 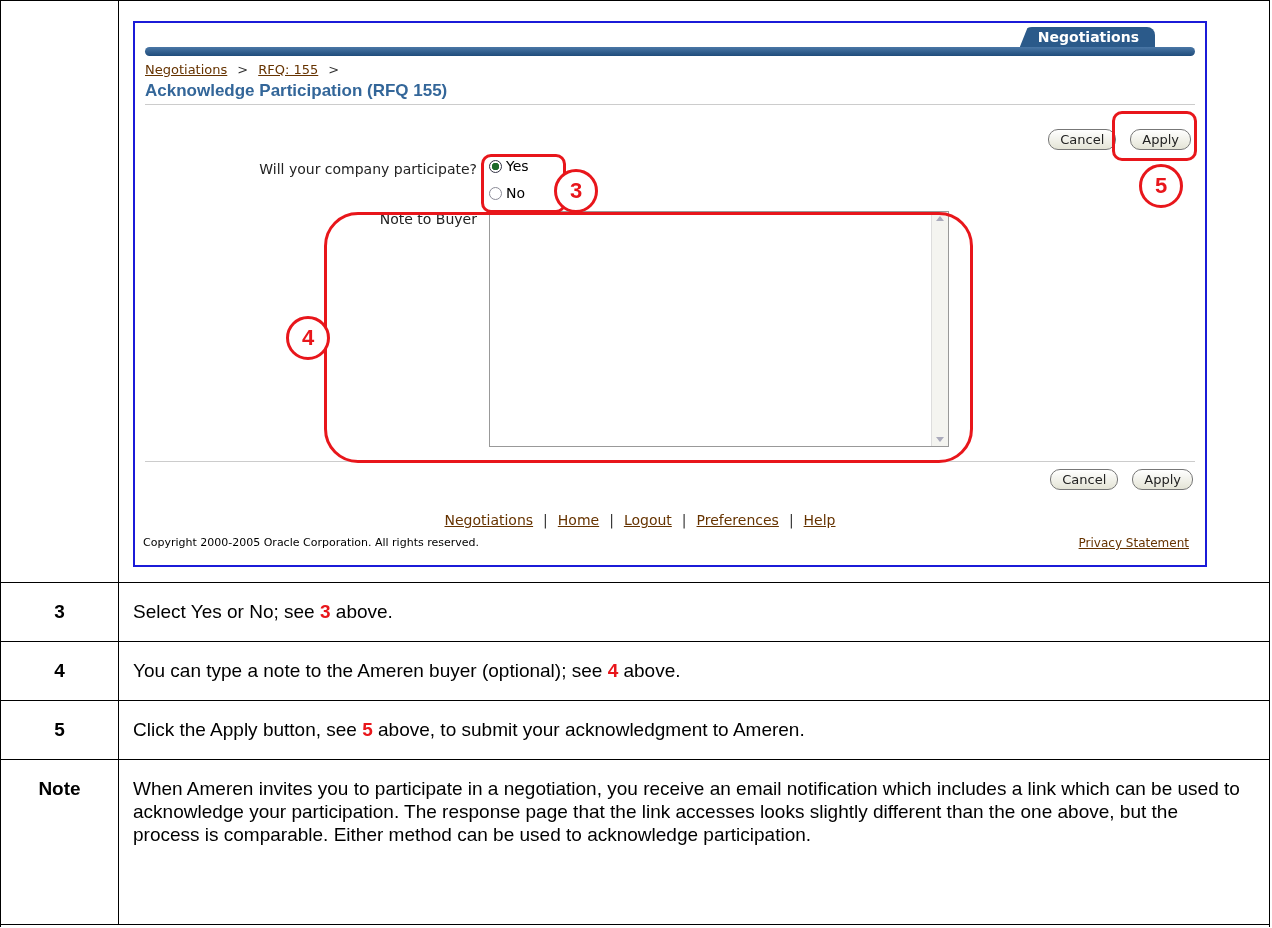 I want to click on step-text: Select Yes or No; see 3 above., so click(x=263, y=612).